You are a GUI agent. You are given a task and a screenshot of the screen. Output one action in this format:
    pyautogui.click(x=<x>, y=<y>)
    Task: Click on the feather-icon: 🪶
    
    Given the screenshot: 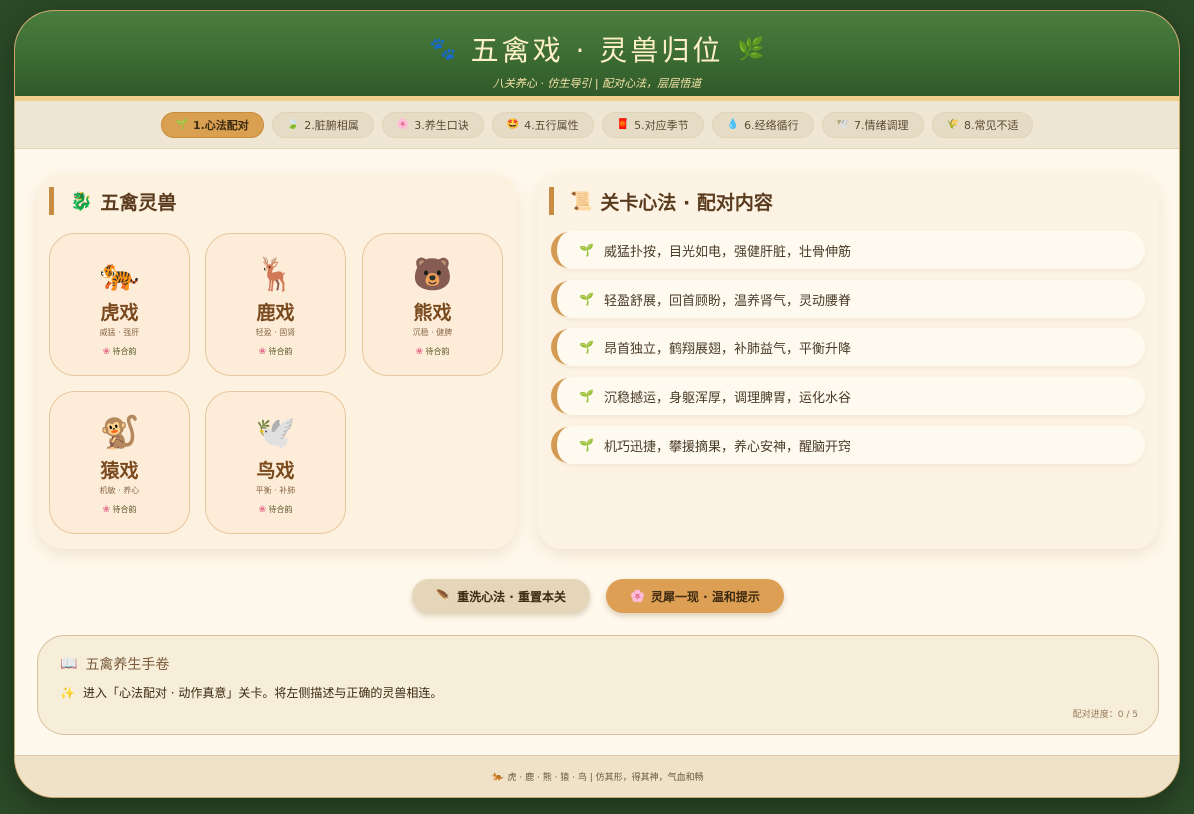 What is the action you would take?
    pyautogui.click(x=444, y=596)
    